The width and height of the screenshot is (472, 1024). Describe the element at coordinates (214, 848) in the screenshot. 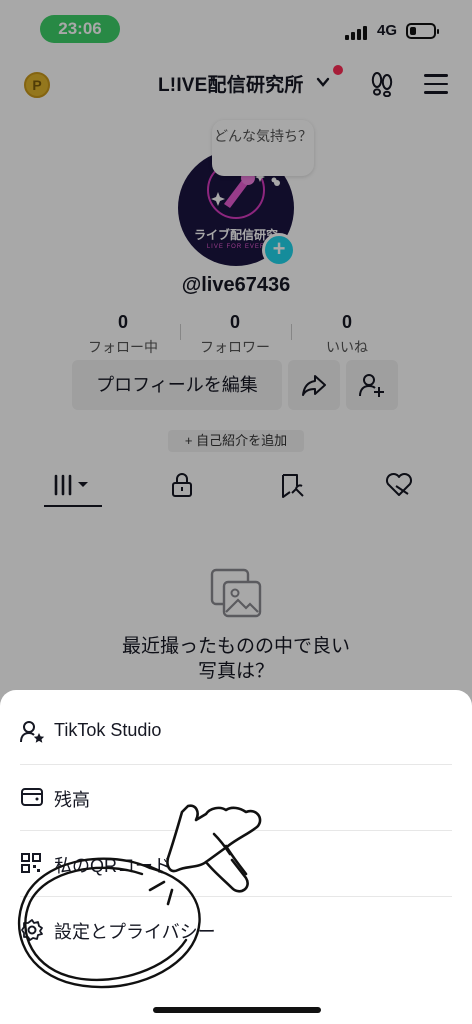

I see `pointing-hand-icon` at that location.